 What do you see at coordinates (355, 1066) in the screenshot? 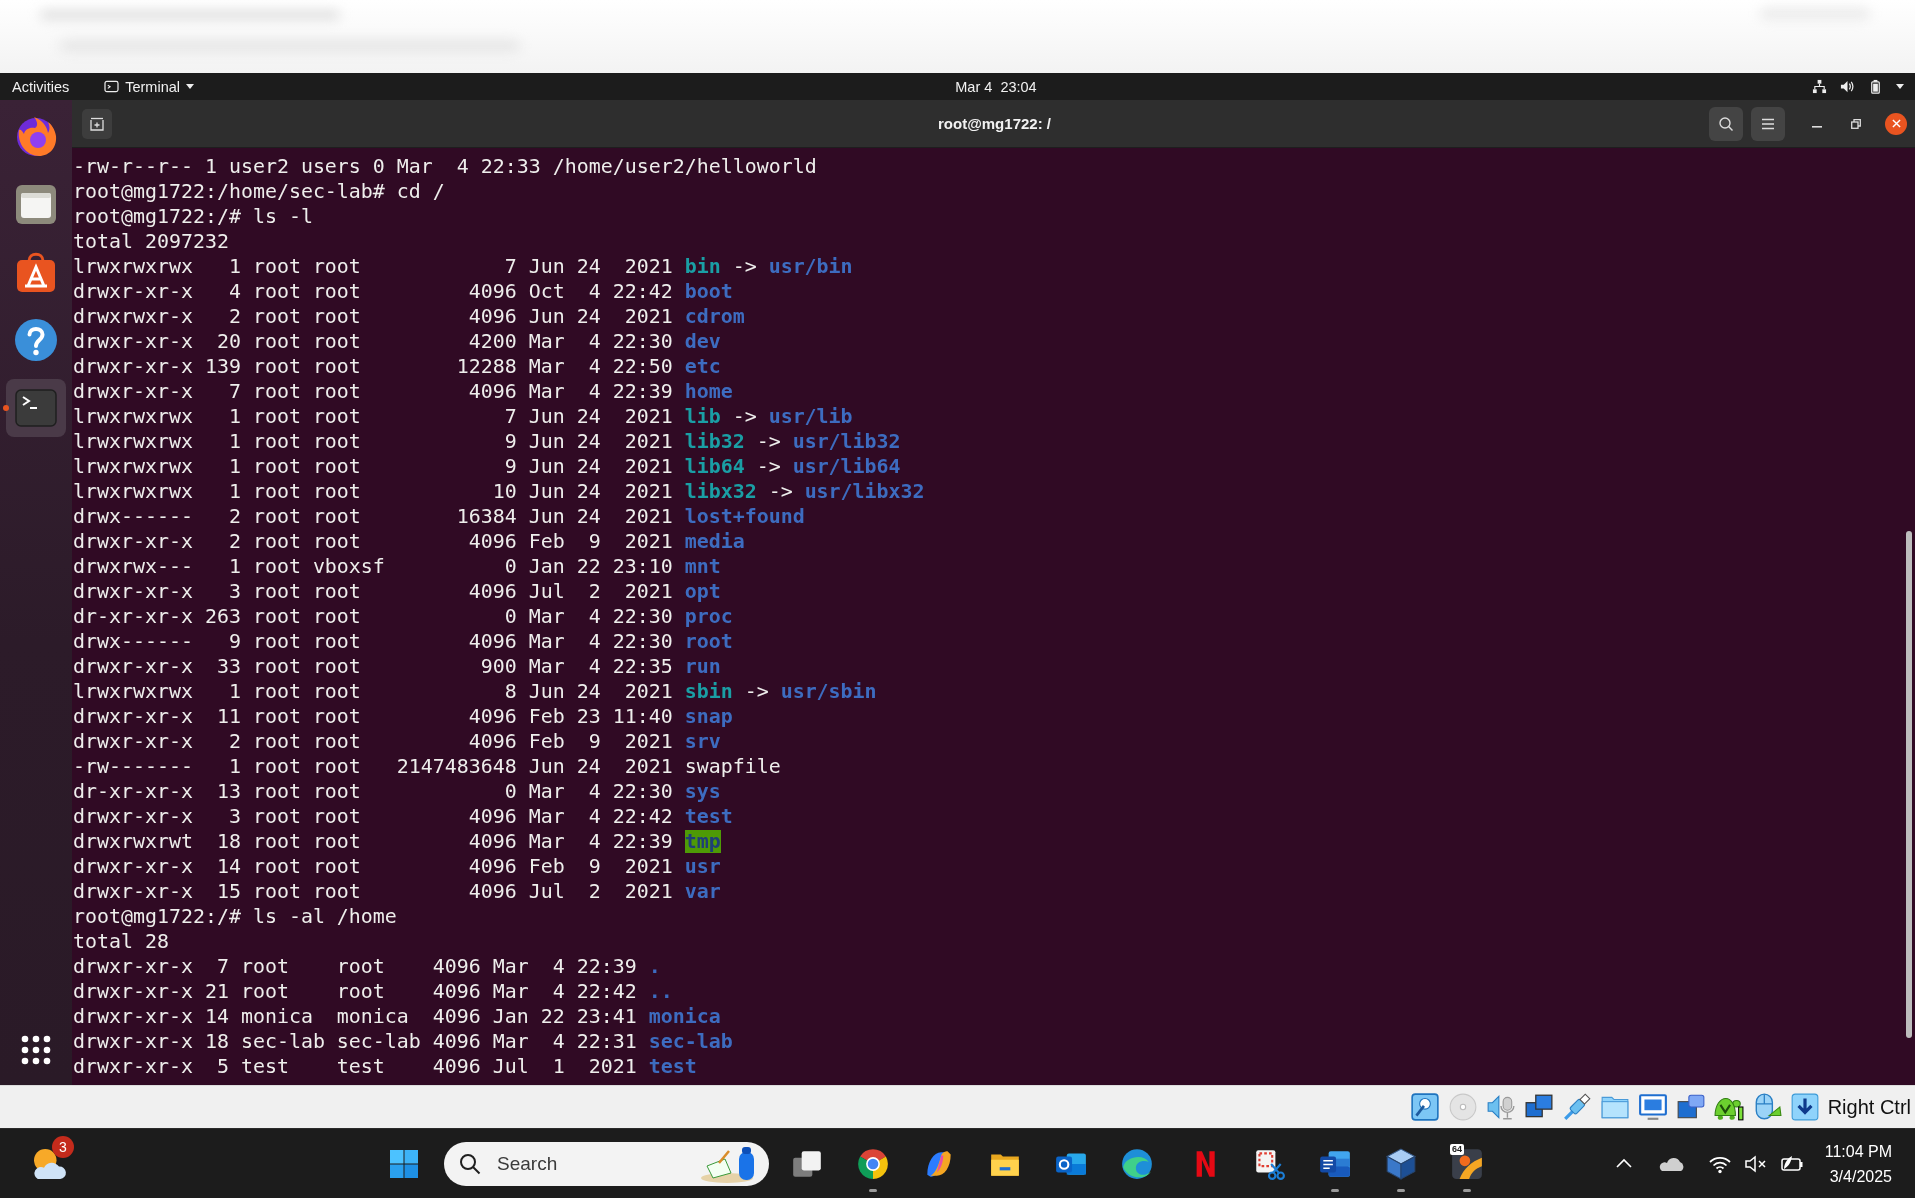
I see `file-details: drwxr-xr-x 5 test test 4096 Jul 1 2021` at bounding box center [355, 1066].